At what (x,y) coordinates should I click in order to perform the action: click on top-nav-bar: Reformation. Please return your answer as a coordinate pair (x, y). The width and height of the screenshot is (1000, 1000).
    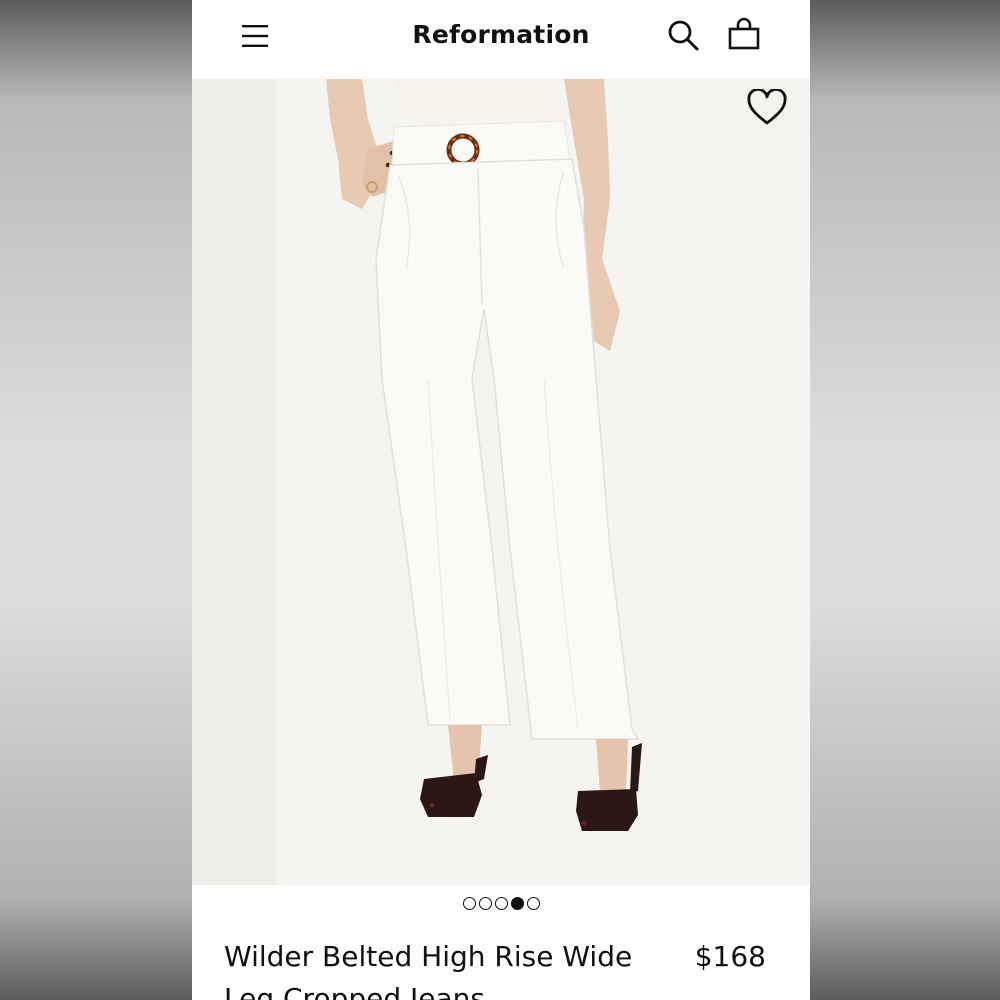
    Looking at the image, I should click on (501, 39).